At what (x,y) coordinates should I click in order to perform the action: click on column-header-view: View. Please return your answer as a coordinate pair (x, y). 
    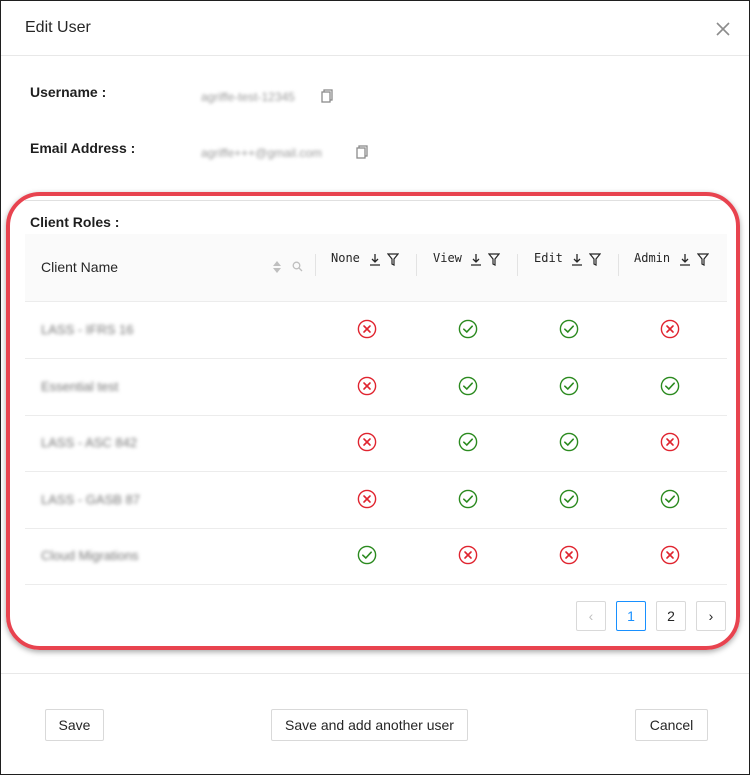
    Looking at the image, I should click on (447, 258).